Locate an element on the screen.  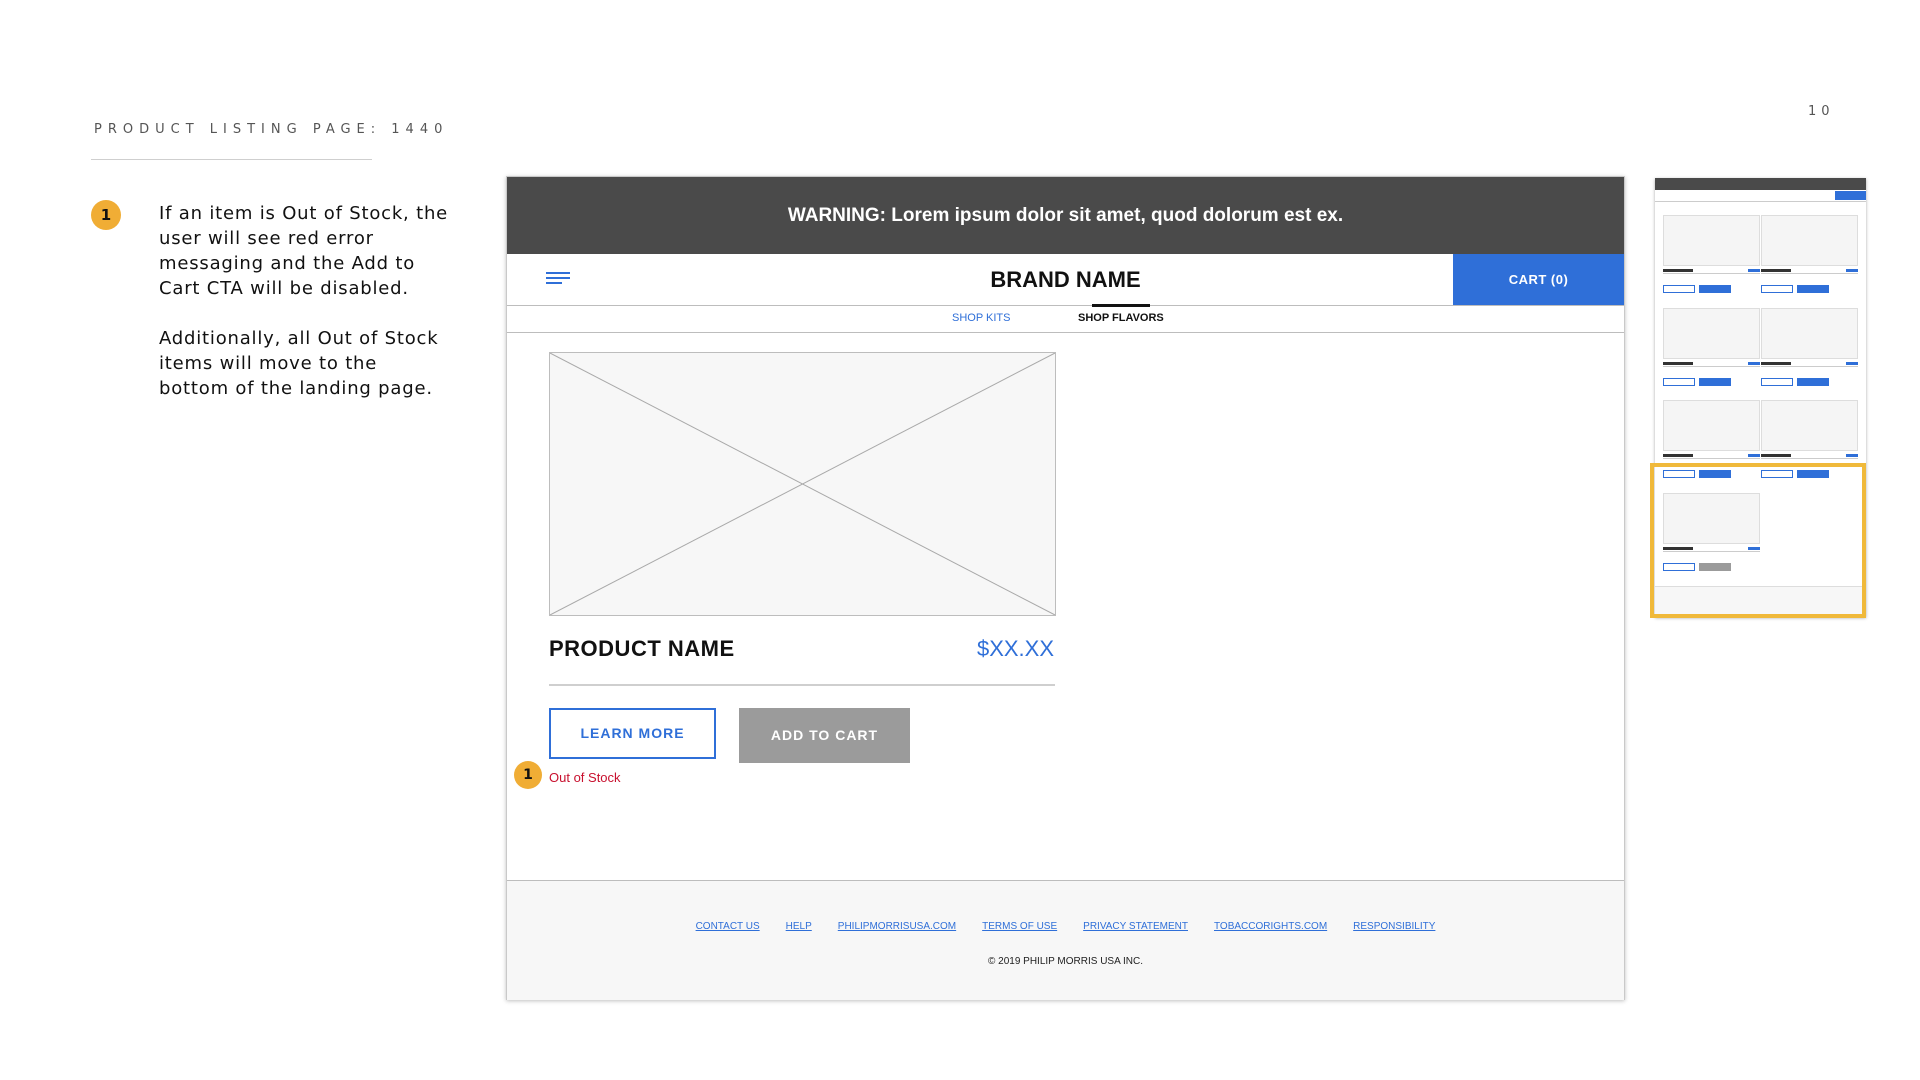
hamburger-menu-icon is located at coordinates (558, 280).